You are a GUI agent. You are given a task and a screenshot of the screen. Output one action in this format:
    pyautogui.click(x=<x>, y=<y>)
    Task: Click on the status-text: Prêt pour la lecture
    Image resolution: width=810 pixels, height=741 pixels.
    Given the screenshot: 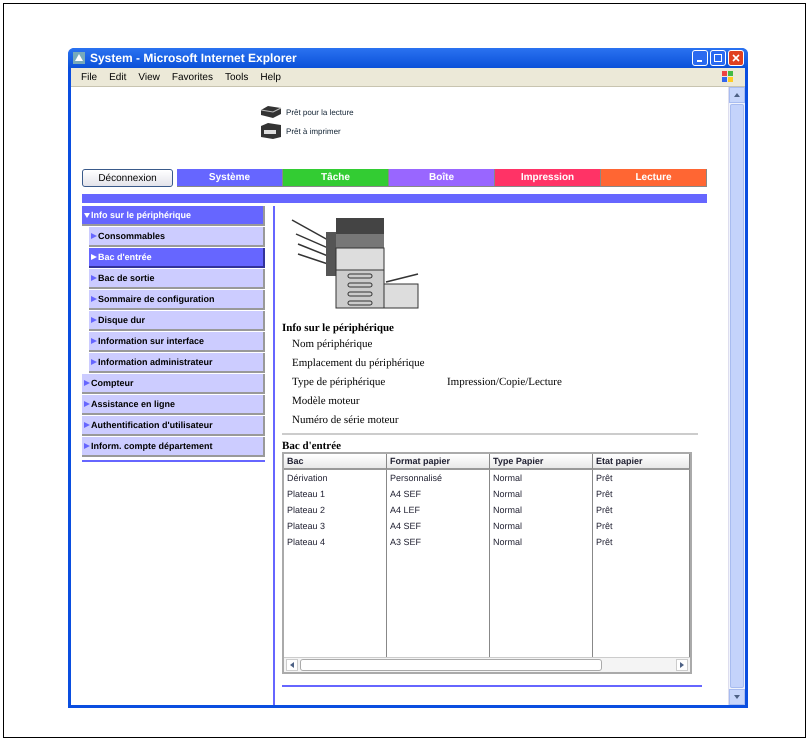 What is the action you would take?
    pyautogui.click(x=320, y=112)
    